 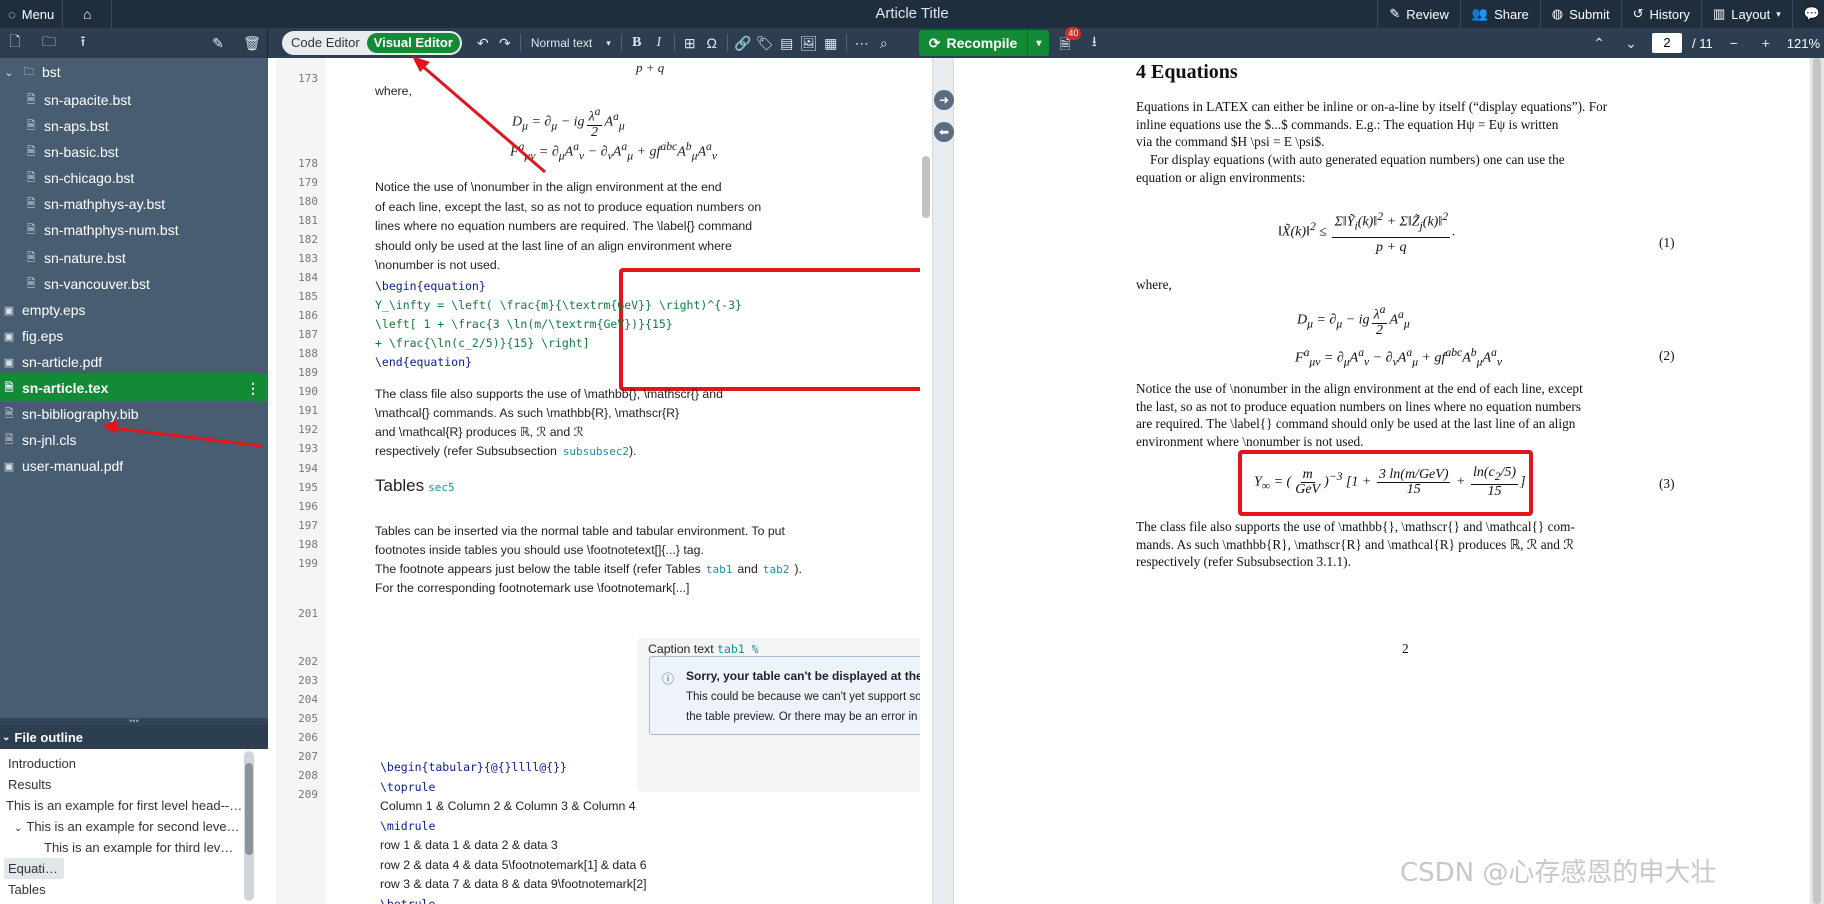 What do you see at coordinates (1766, 43) in the screenshot?
I see `zoom-in-icon: +` at bounding box center [1766, 43].